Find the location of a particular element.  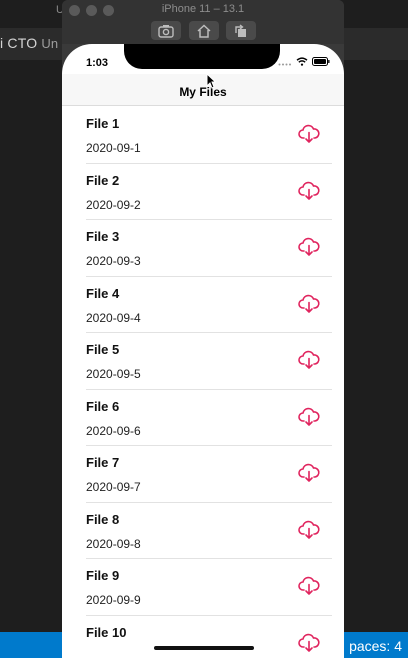

signal-icon is located at coordinates (284, 64).